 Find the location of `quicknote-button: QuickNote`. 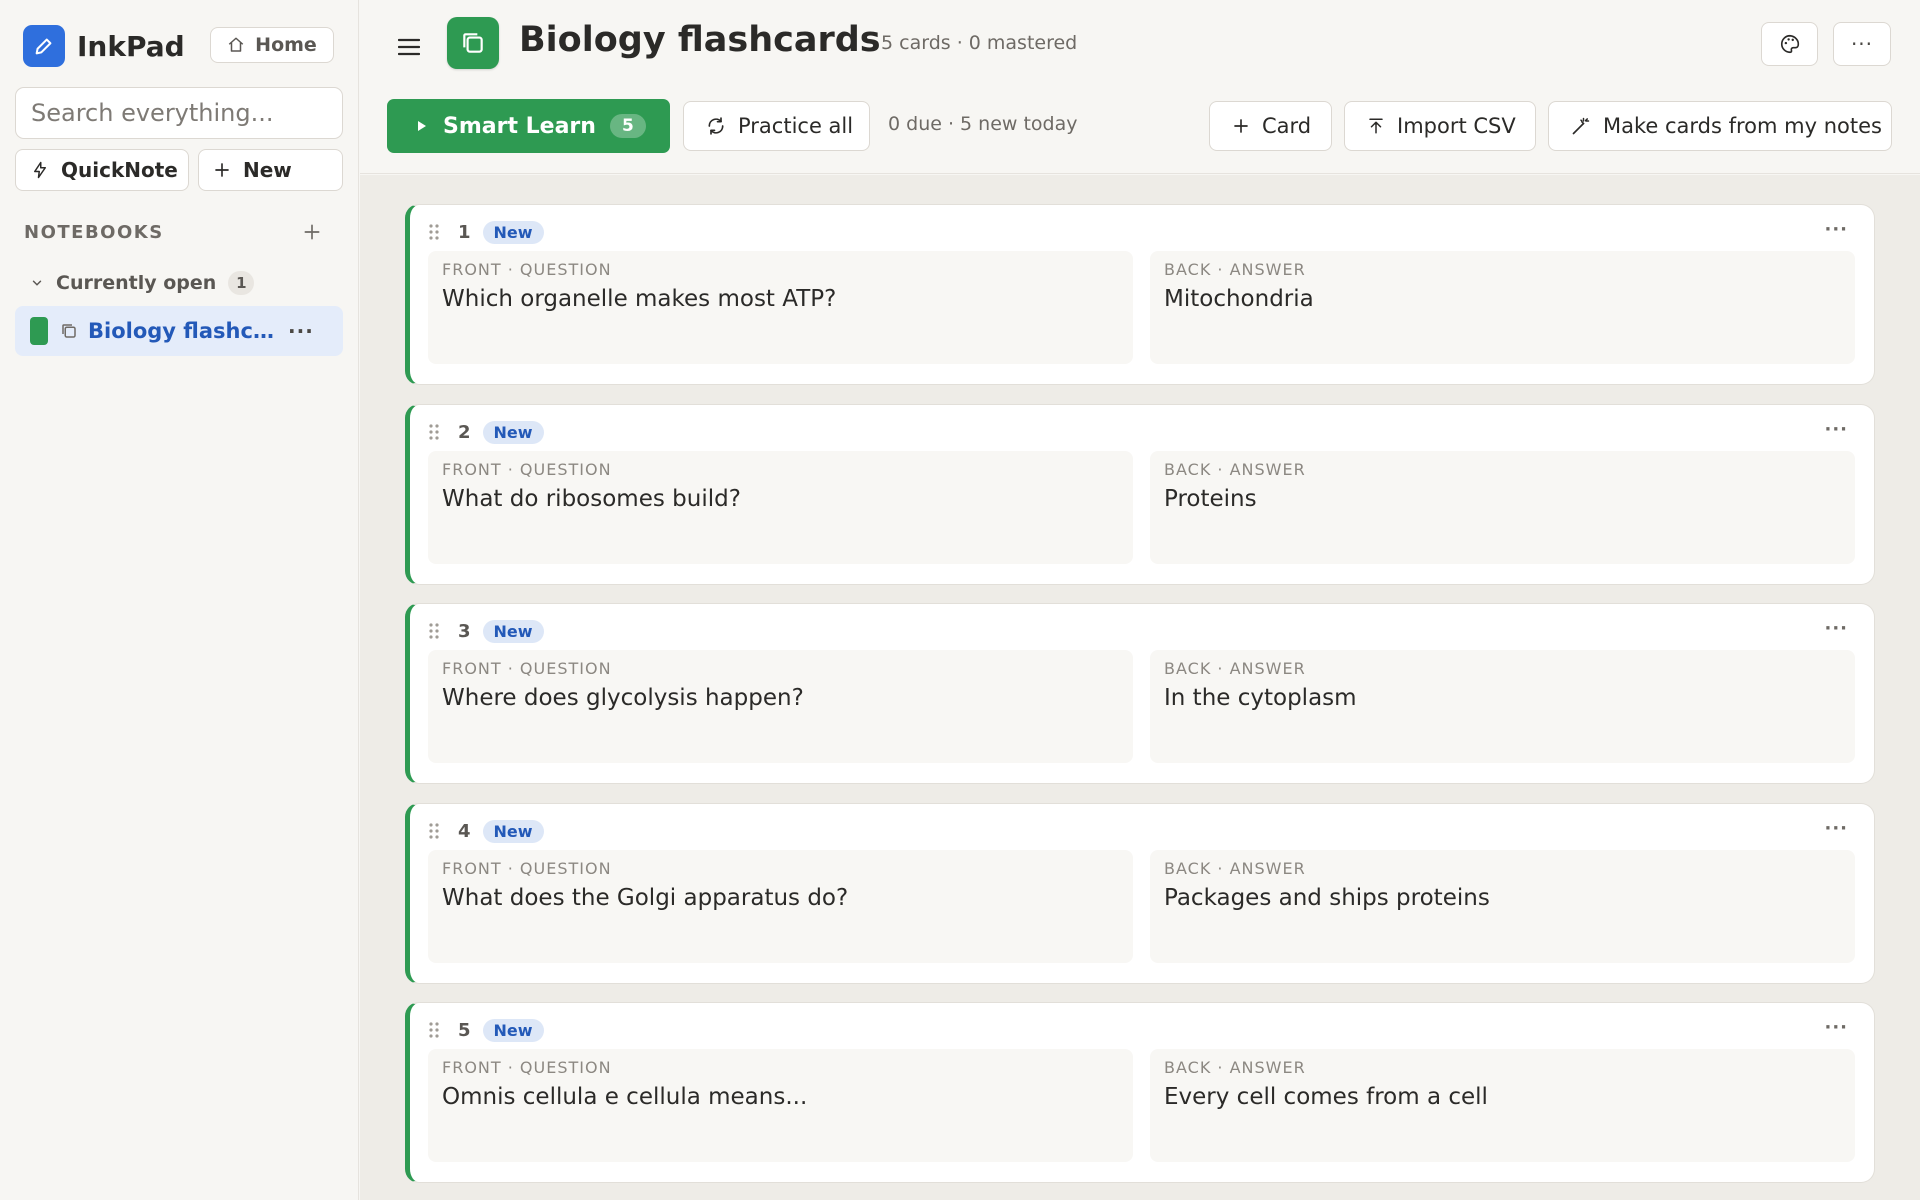

quicknote-button: QuickNote is located at coordinates (102, 170).